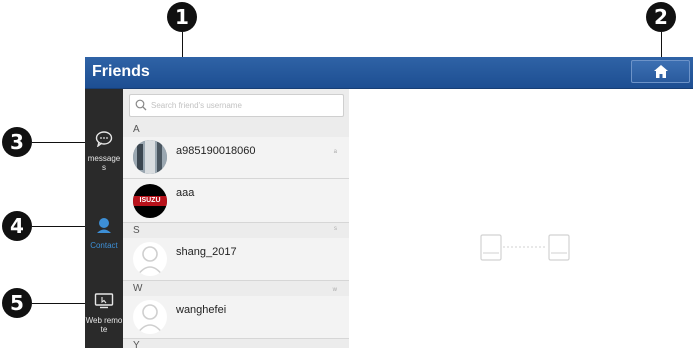  What do you see at coordinates (104, 225) in the screenshot?
I see `person-icon` at bounding box center [104, 225].